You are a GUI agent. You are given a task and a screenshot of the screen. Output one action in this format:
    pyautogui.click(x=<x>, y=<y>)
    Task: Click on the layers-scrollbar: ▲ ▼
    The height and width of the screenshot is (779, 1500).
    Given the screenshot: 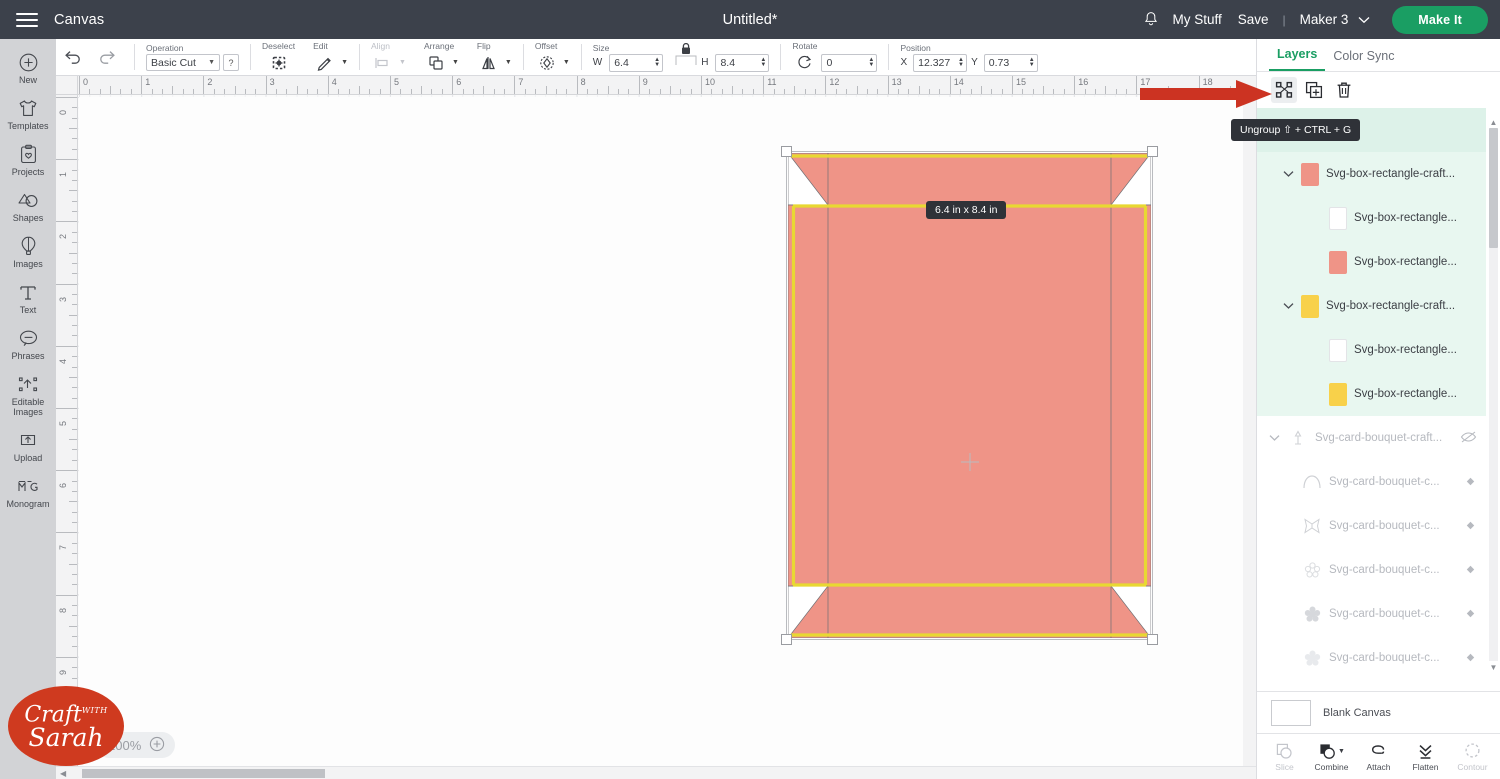 What is the action you would take?
    pyautogui.click(x=1493, y=394)
    